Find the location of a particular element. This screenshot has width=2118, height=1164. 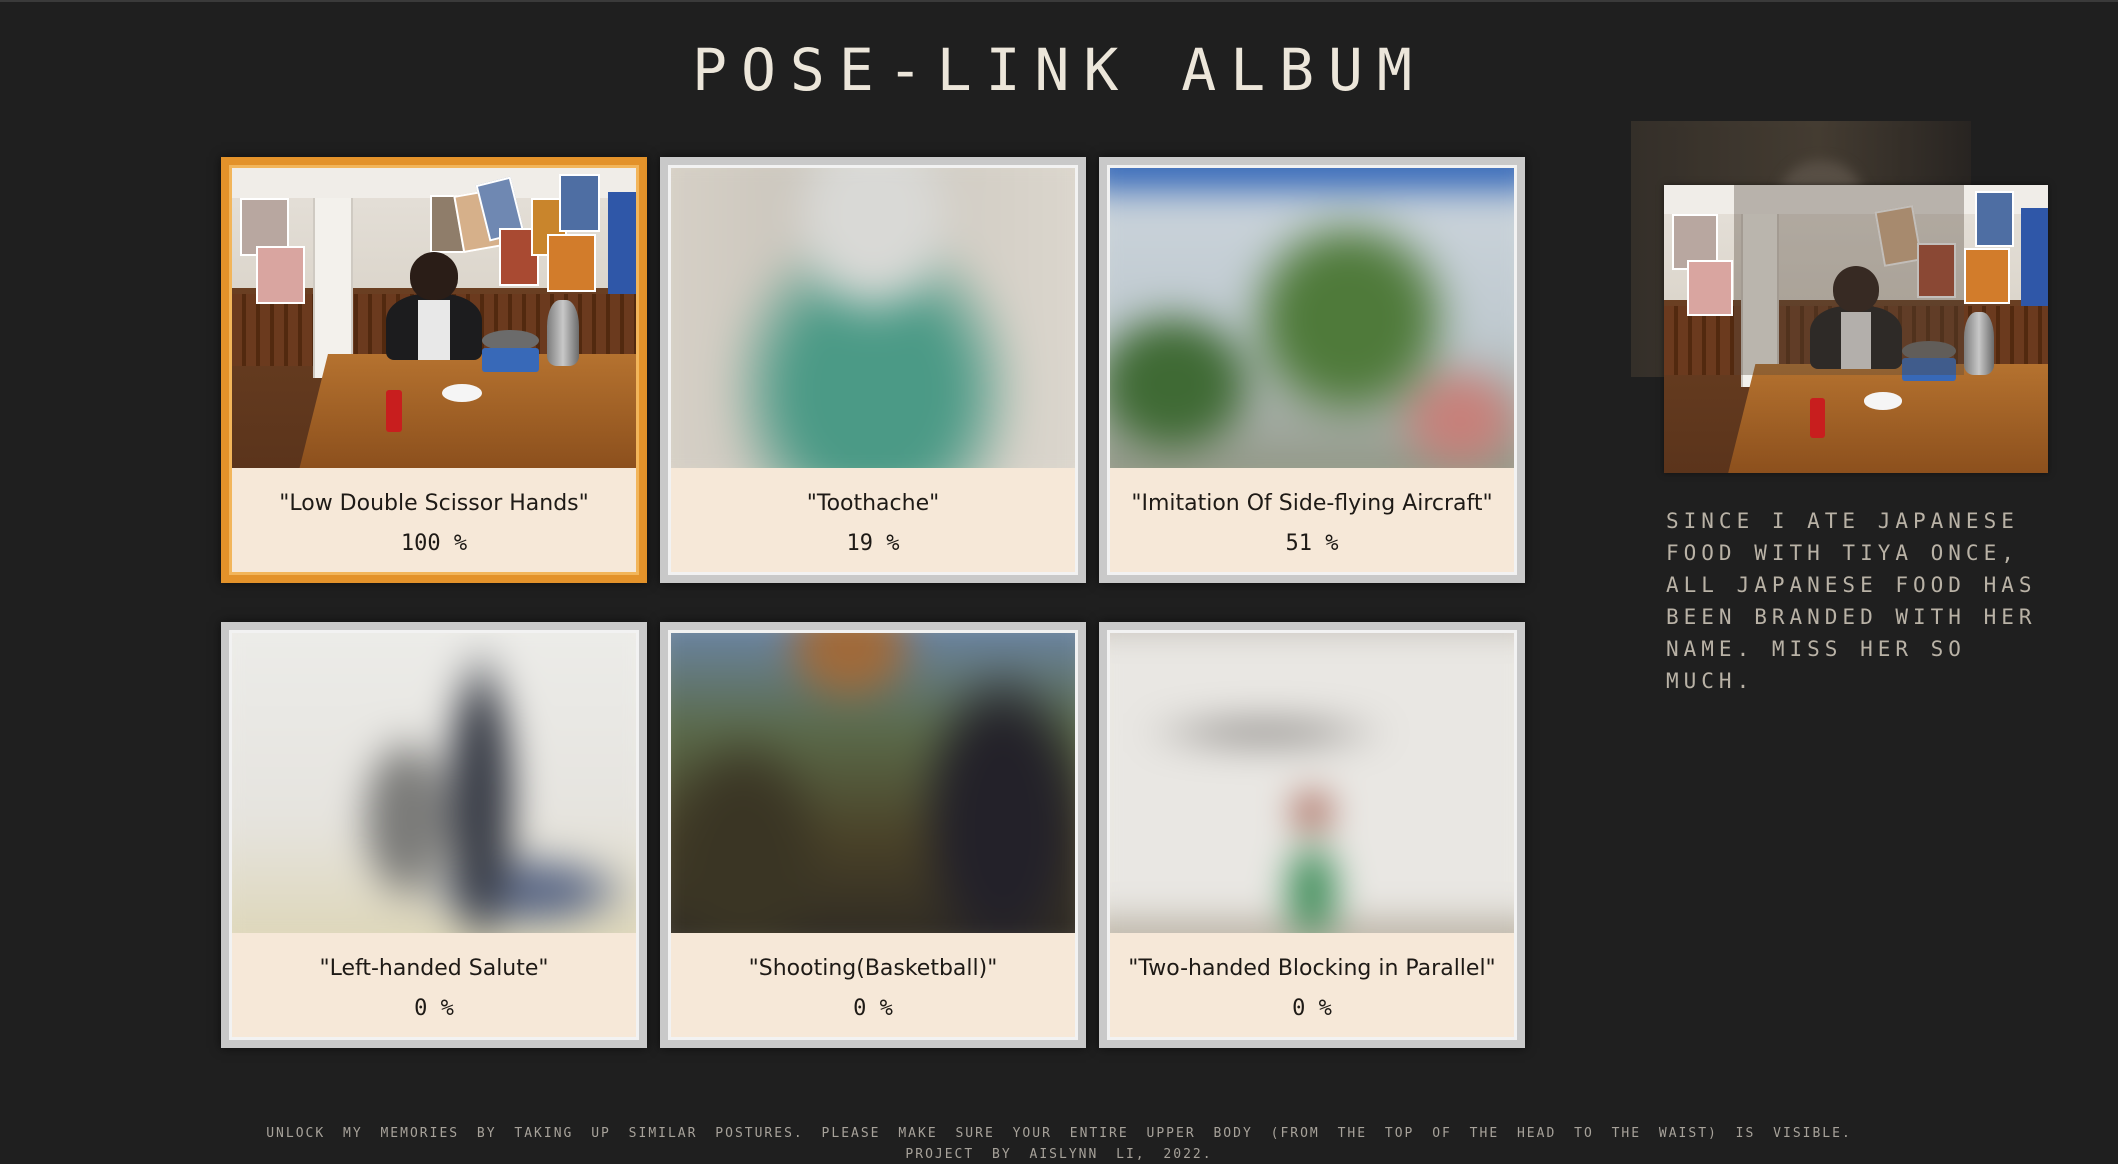

pose-card-2: "Toothache" 19 % is located at coordinates (873, 370).